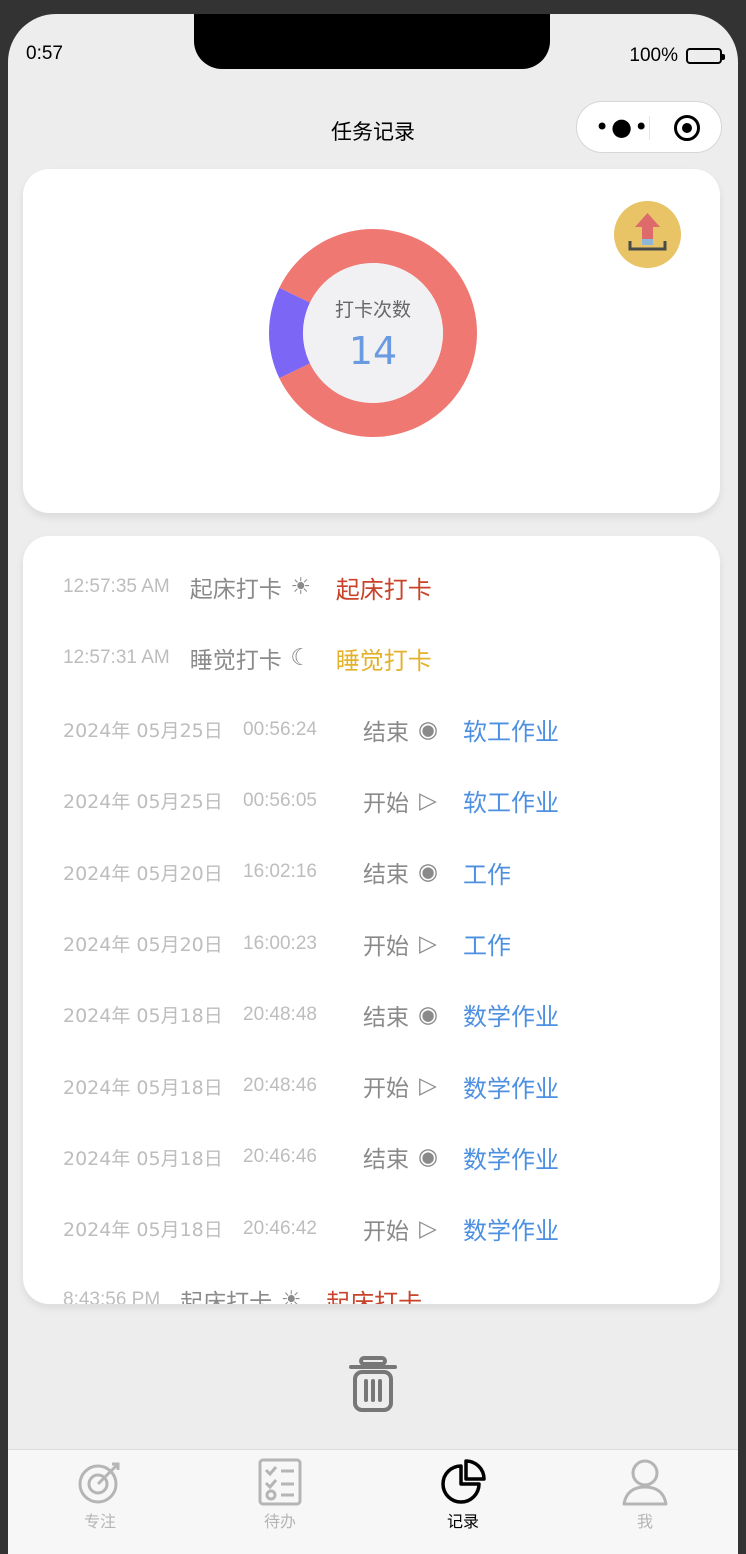 The image size is (746, 1554). I want to click on record-row: 2024年 05月18日 20:46:46 结束 ◉ 数学作业, so click(311, 1157).